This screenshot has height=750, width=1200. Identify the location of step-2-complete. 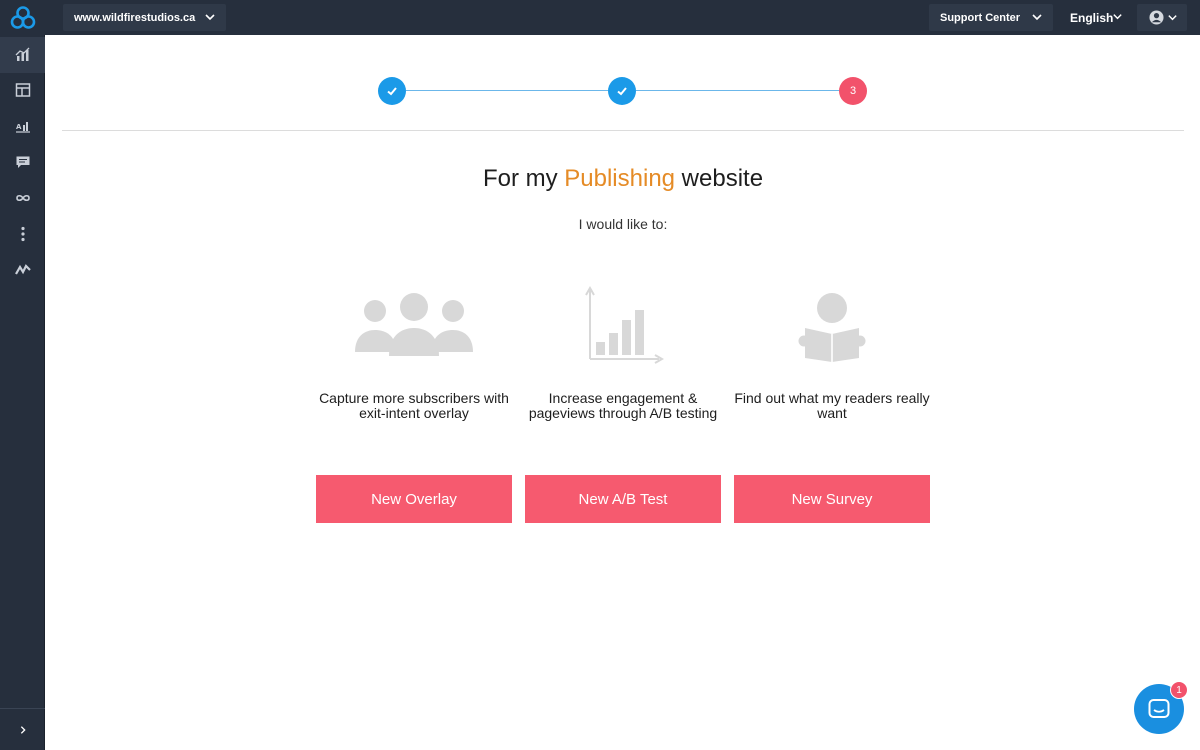
(622, 91).